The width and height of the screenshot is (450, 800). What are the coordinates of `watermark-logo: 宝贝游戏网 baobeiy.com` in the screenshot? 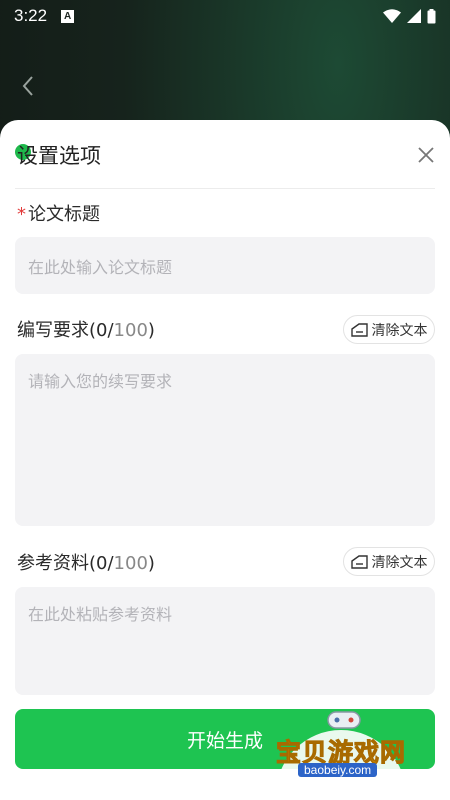 It's located at (347, 747).